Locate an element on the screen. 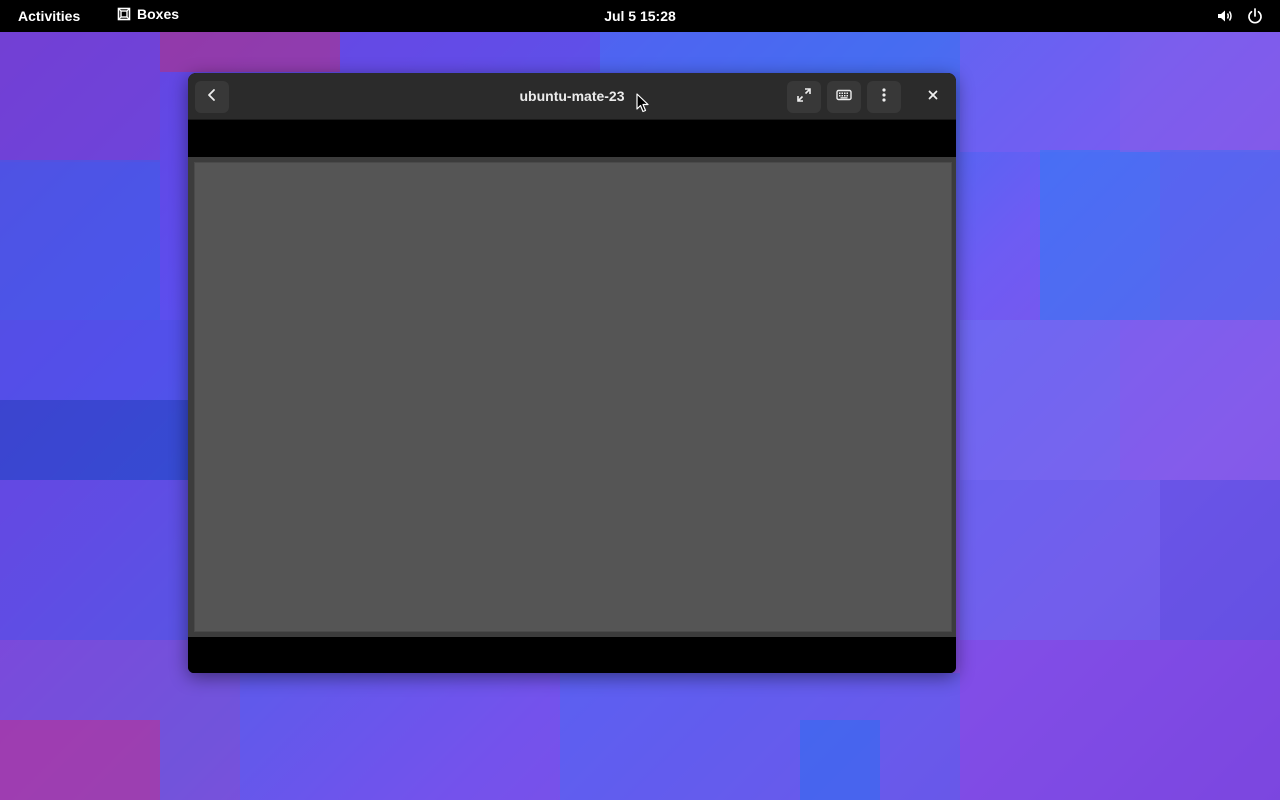  keyboard-icon is located at coordinates (844, 97).